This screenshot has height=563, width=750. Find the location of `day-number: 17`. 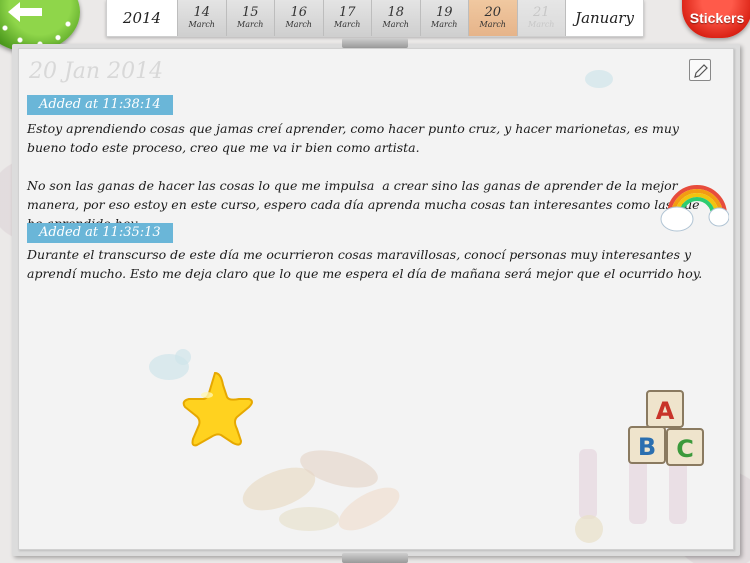

day-number: 17 is located at coordinates (347, 12).